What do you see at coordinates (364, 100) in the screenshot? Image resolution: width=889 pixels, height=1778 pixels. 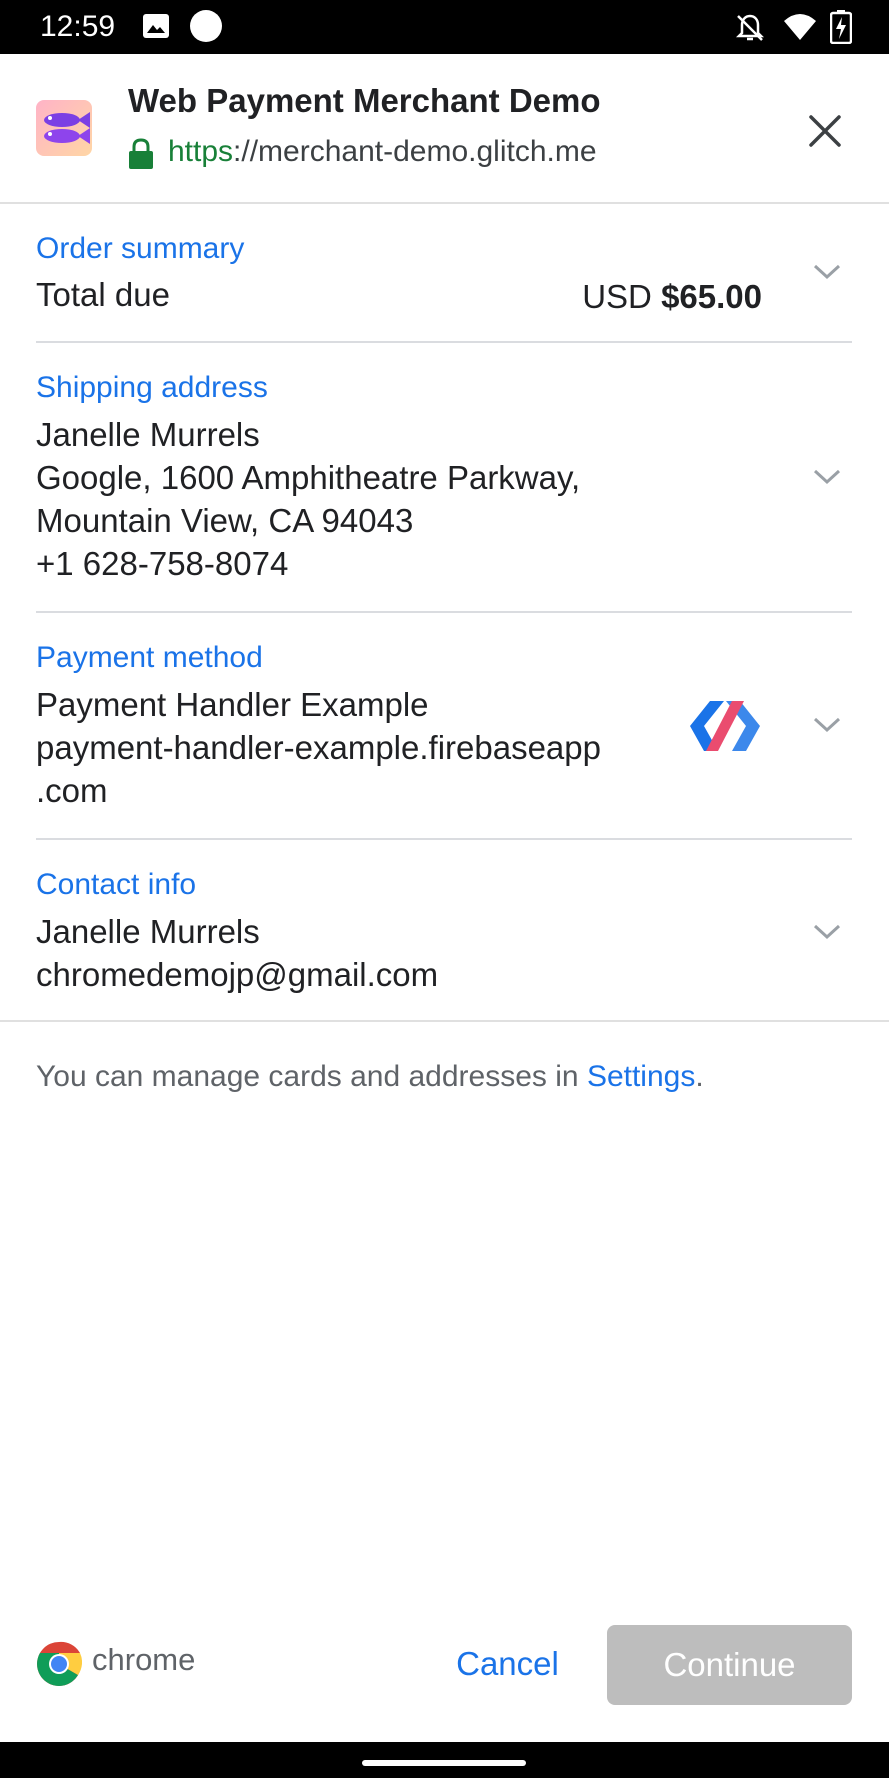 I see `merchant-title: Web Payment Merchant Demo` at bounding box center [364, 100].